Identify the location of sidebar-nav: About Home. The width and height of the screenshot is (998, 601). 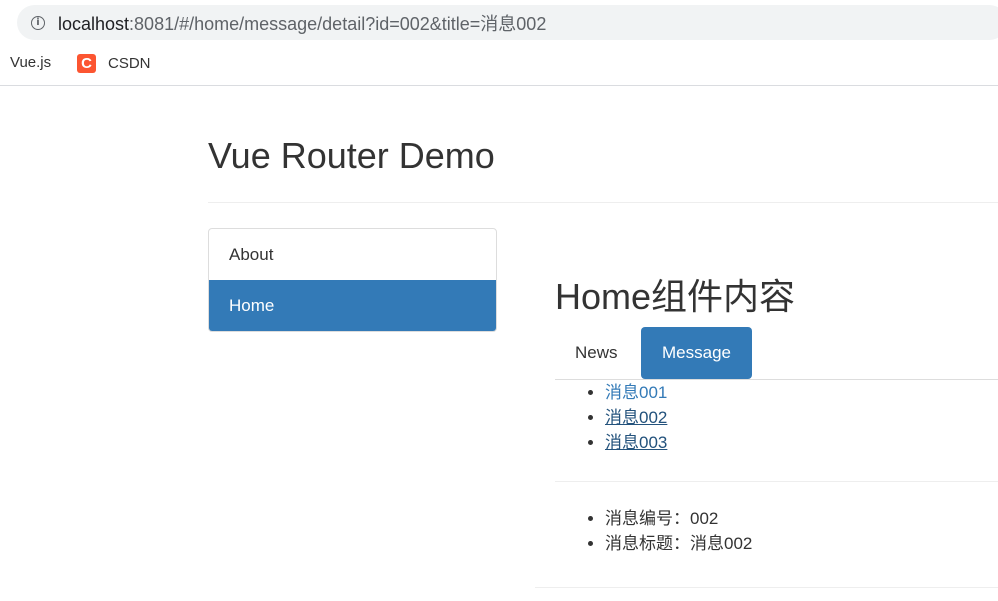
(352, 280).